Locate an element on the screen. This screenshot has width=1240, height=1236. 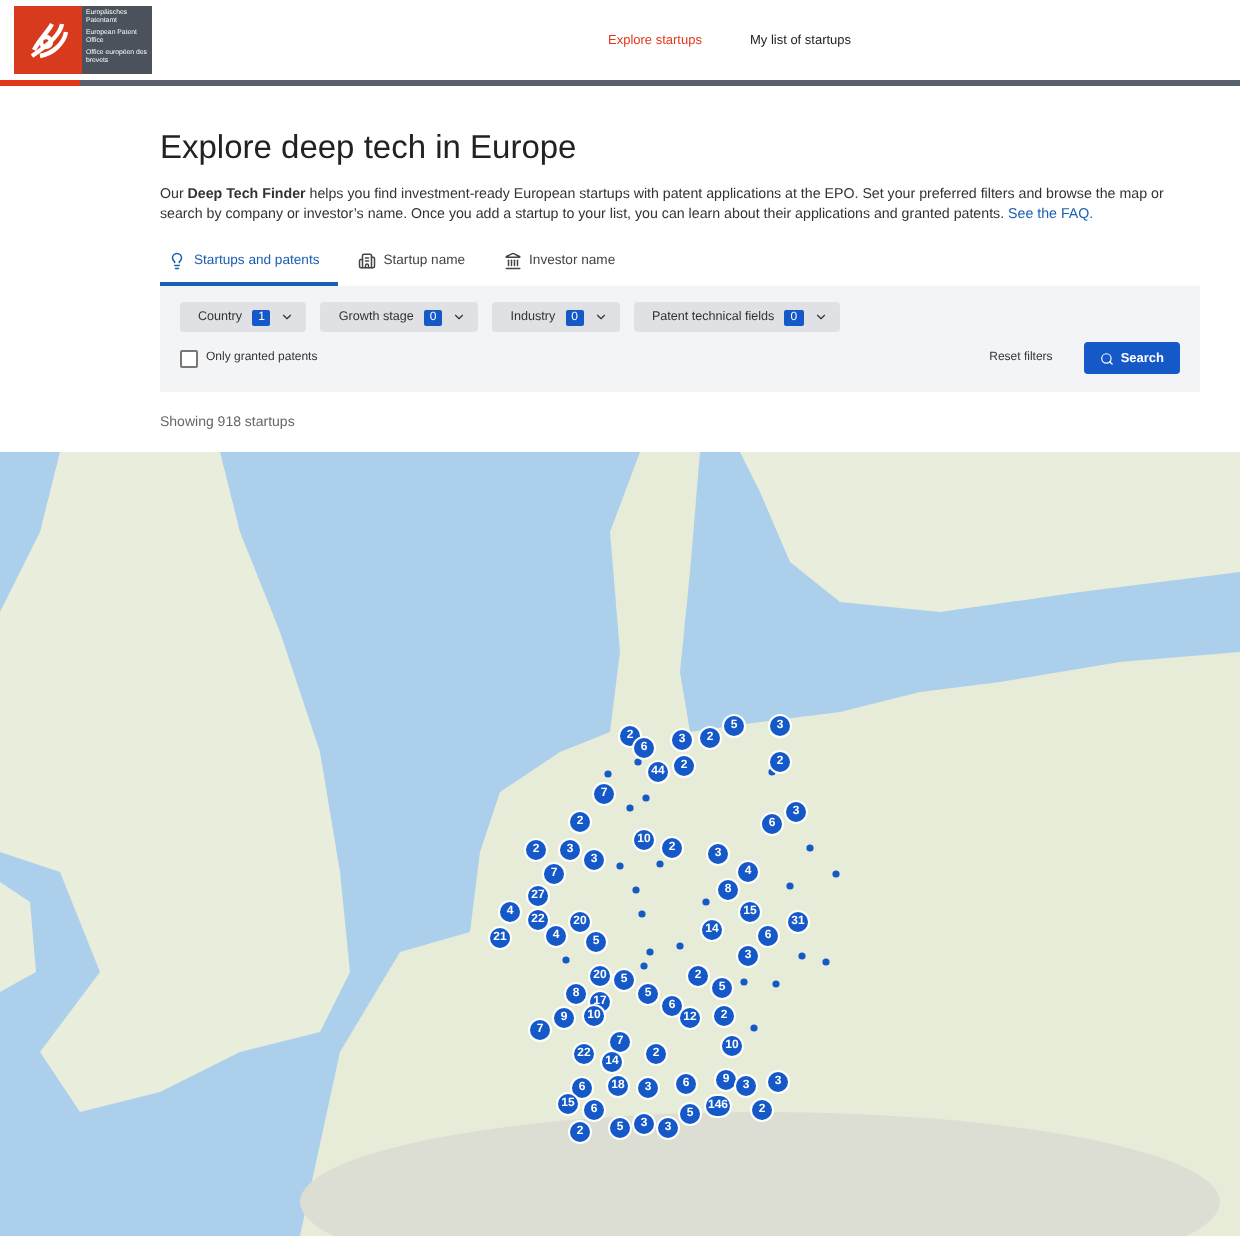
checkbox is located at coordinates (189, 358).